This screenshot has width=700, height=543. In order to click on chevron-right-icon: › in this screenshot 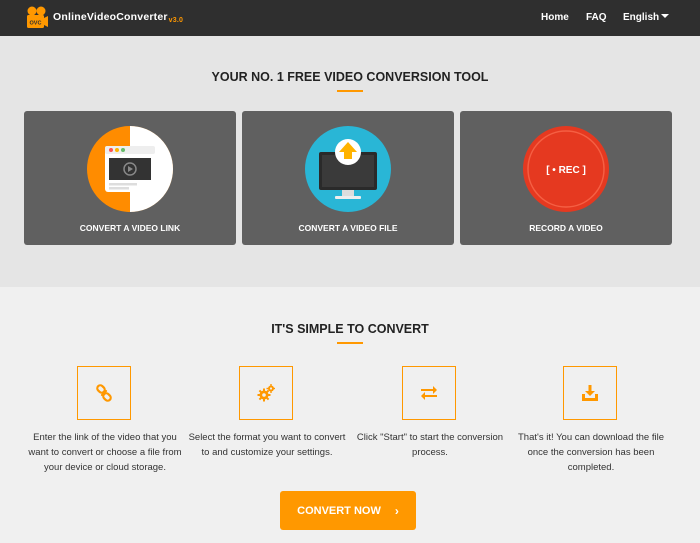, I will do `click(396, 510)`.